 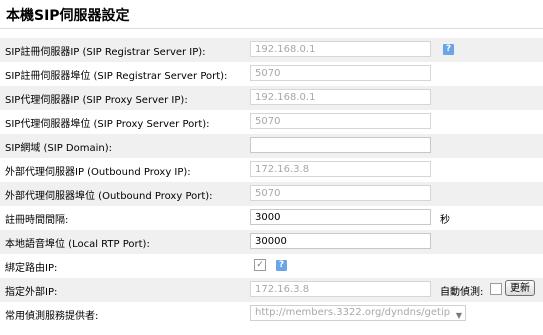 I want to click on detect-provider-select: http://members.3322.org/dyndns/getip ▼, so click(x=358, y=313).